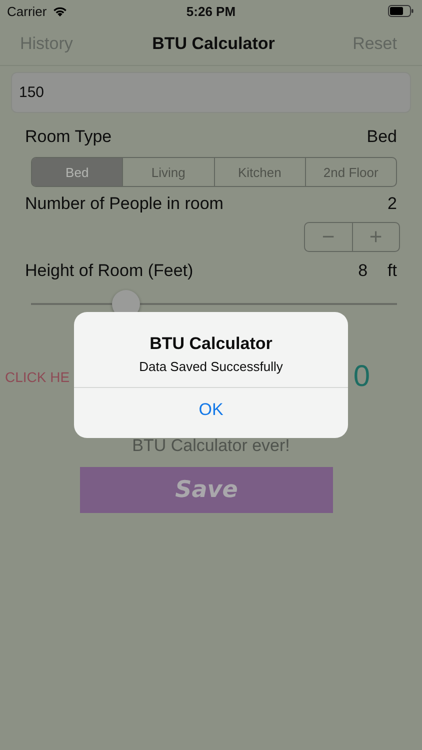  Describe the element at coordinates (392, 271) in the screenshot. I see `height-unit: ft` at that location.